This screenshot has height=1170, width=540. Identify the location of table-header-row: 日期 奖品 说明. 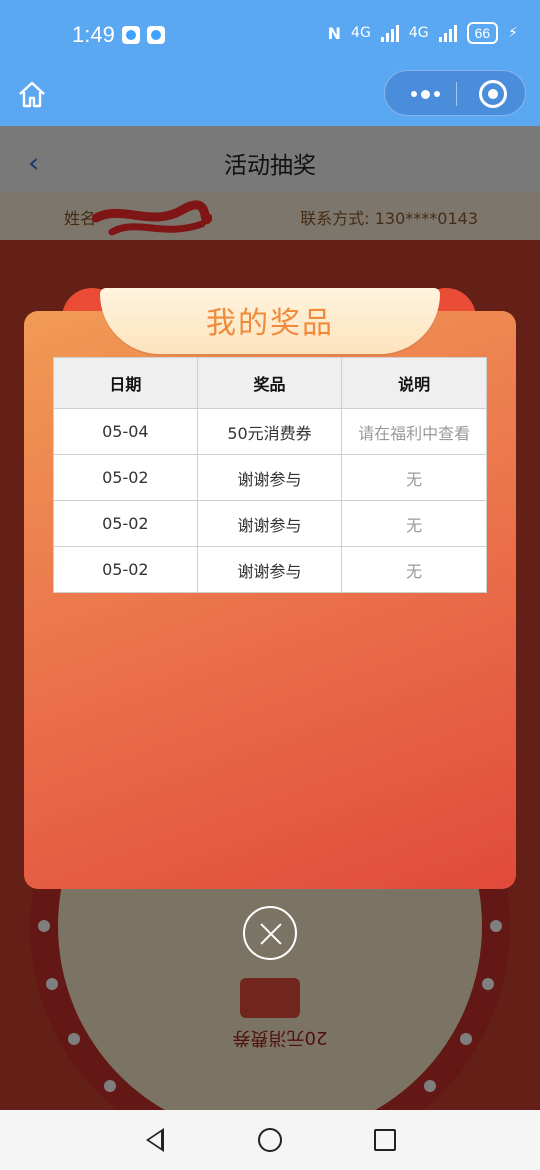
(270, 383).